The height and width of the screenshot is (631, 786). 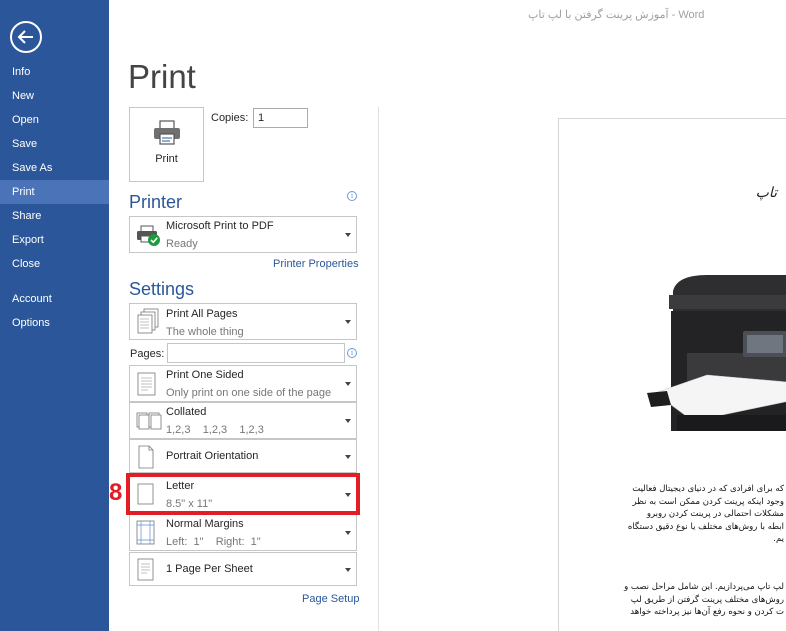 I want to click on collation-select: Collated 1,2,3 1,2,3 1,2,3, so click(x=243, y=420).